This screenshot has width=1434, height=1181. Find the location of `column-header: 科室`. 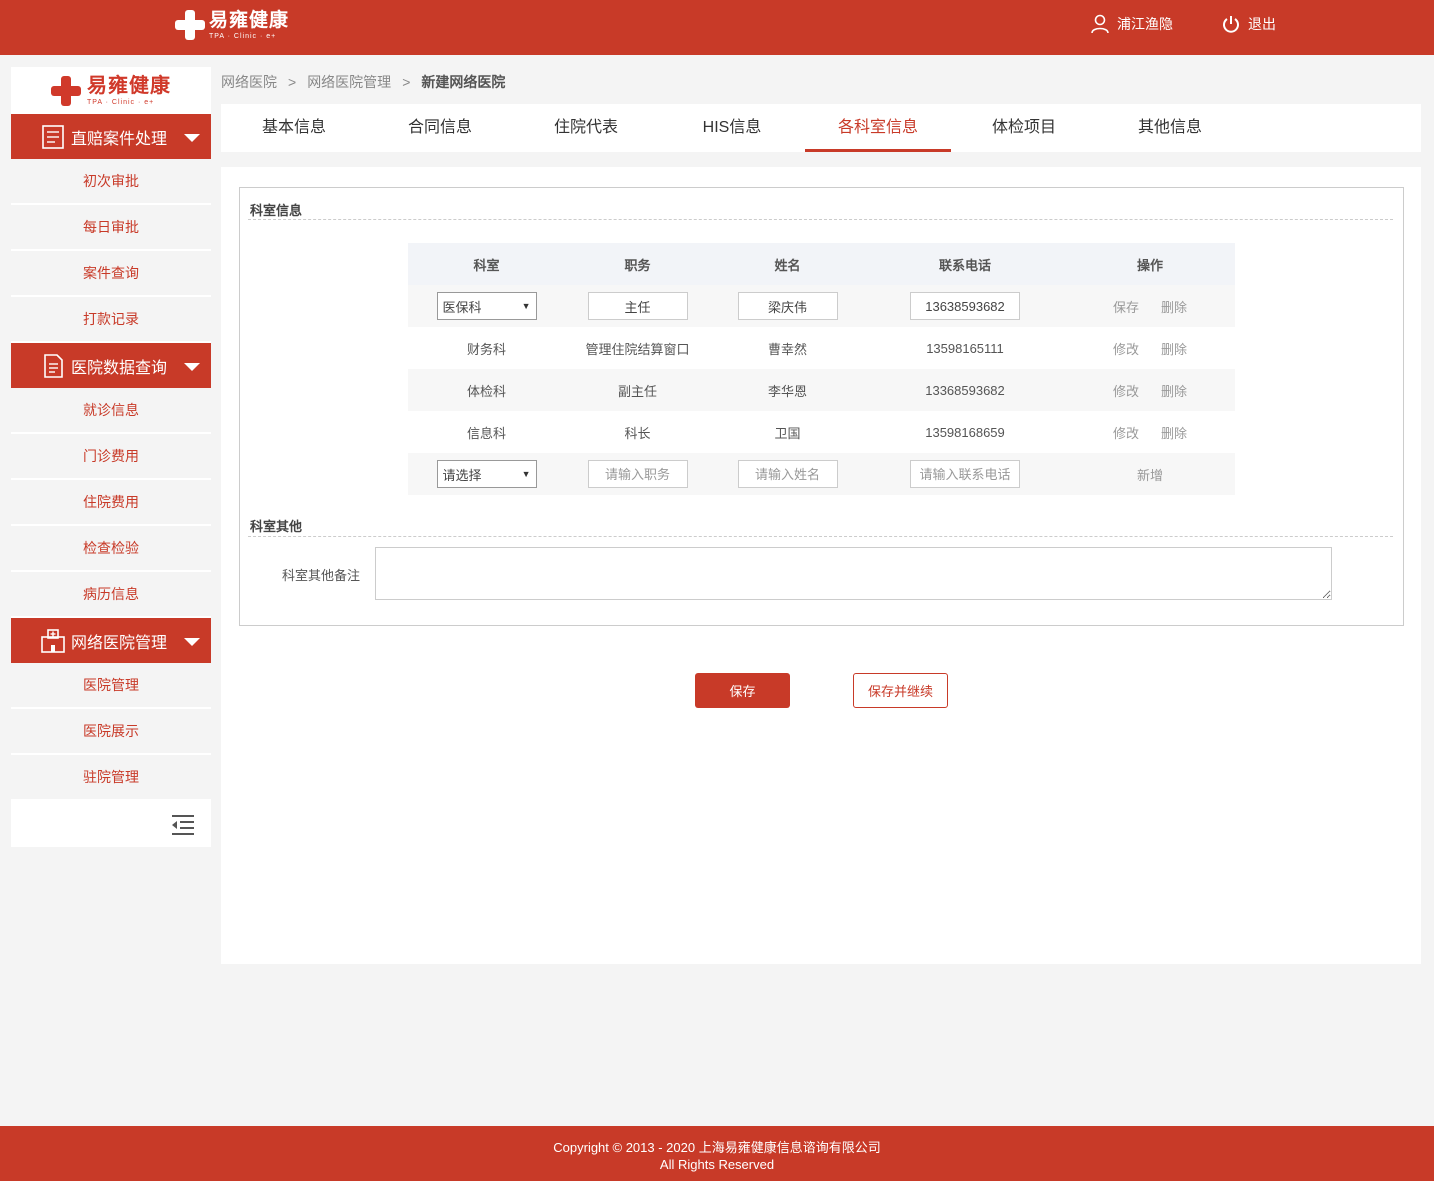

column-header: 科室 is located at coordinates (486, 264).